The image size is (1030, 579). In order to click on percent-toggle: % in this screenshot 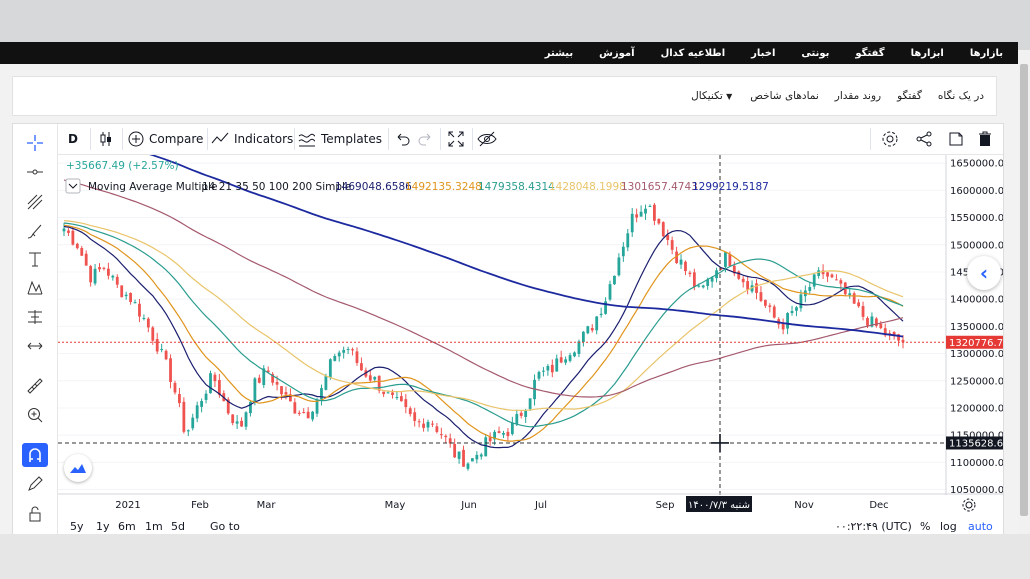, I will do `click(925, 526)`.